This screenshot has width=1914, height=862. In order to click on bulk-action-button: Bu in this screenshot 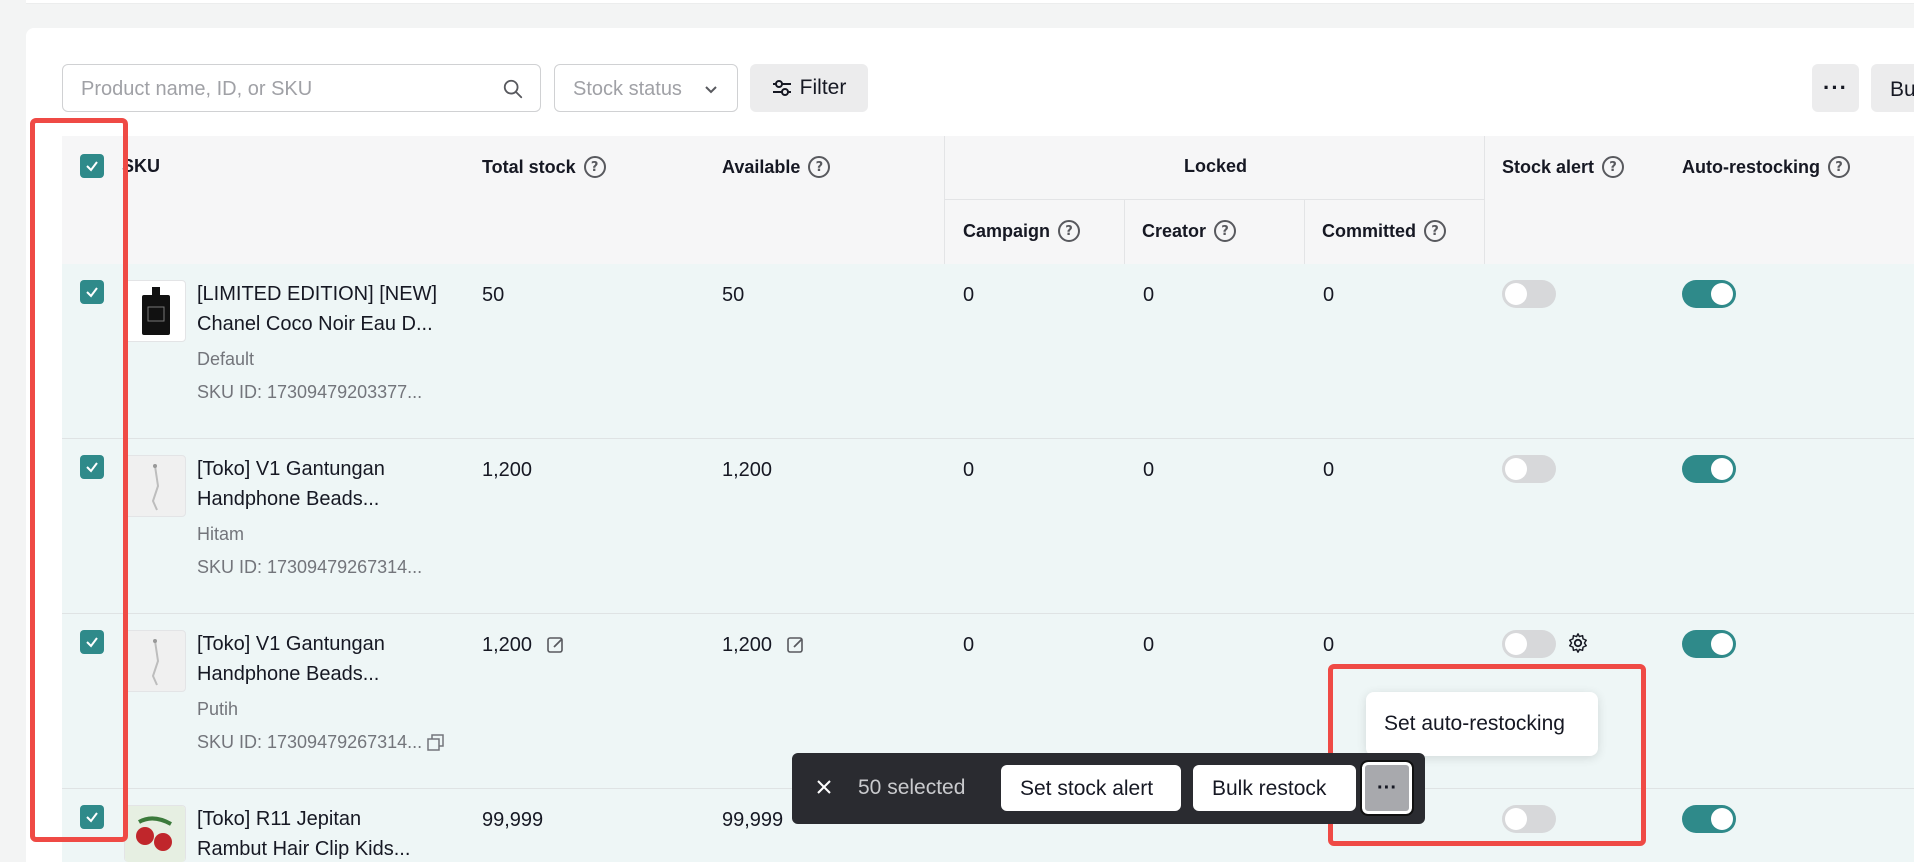, I will do `click(1892, 88)`.